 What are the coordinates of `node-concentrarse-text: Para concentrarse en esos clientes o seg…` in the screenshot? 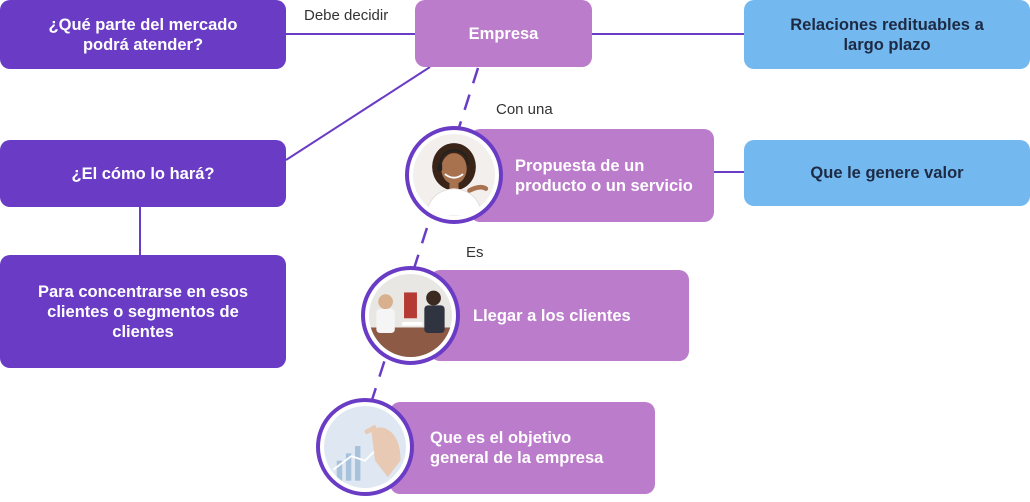 It's located at (143, 311).